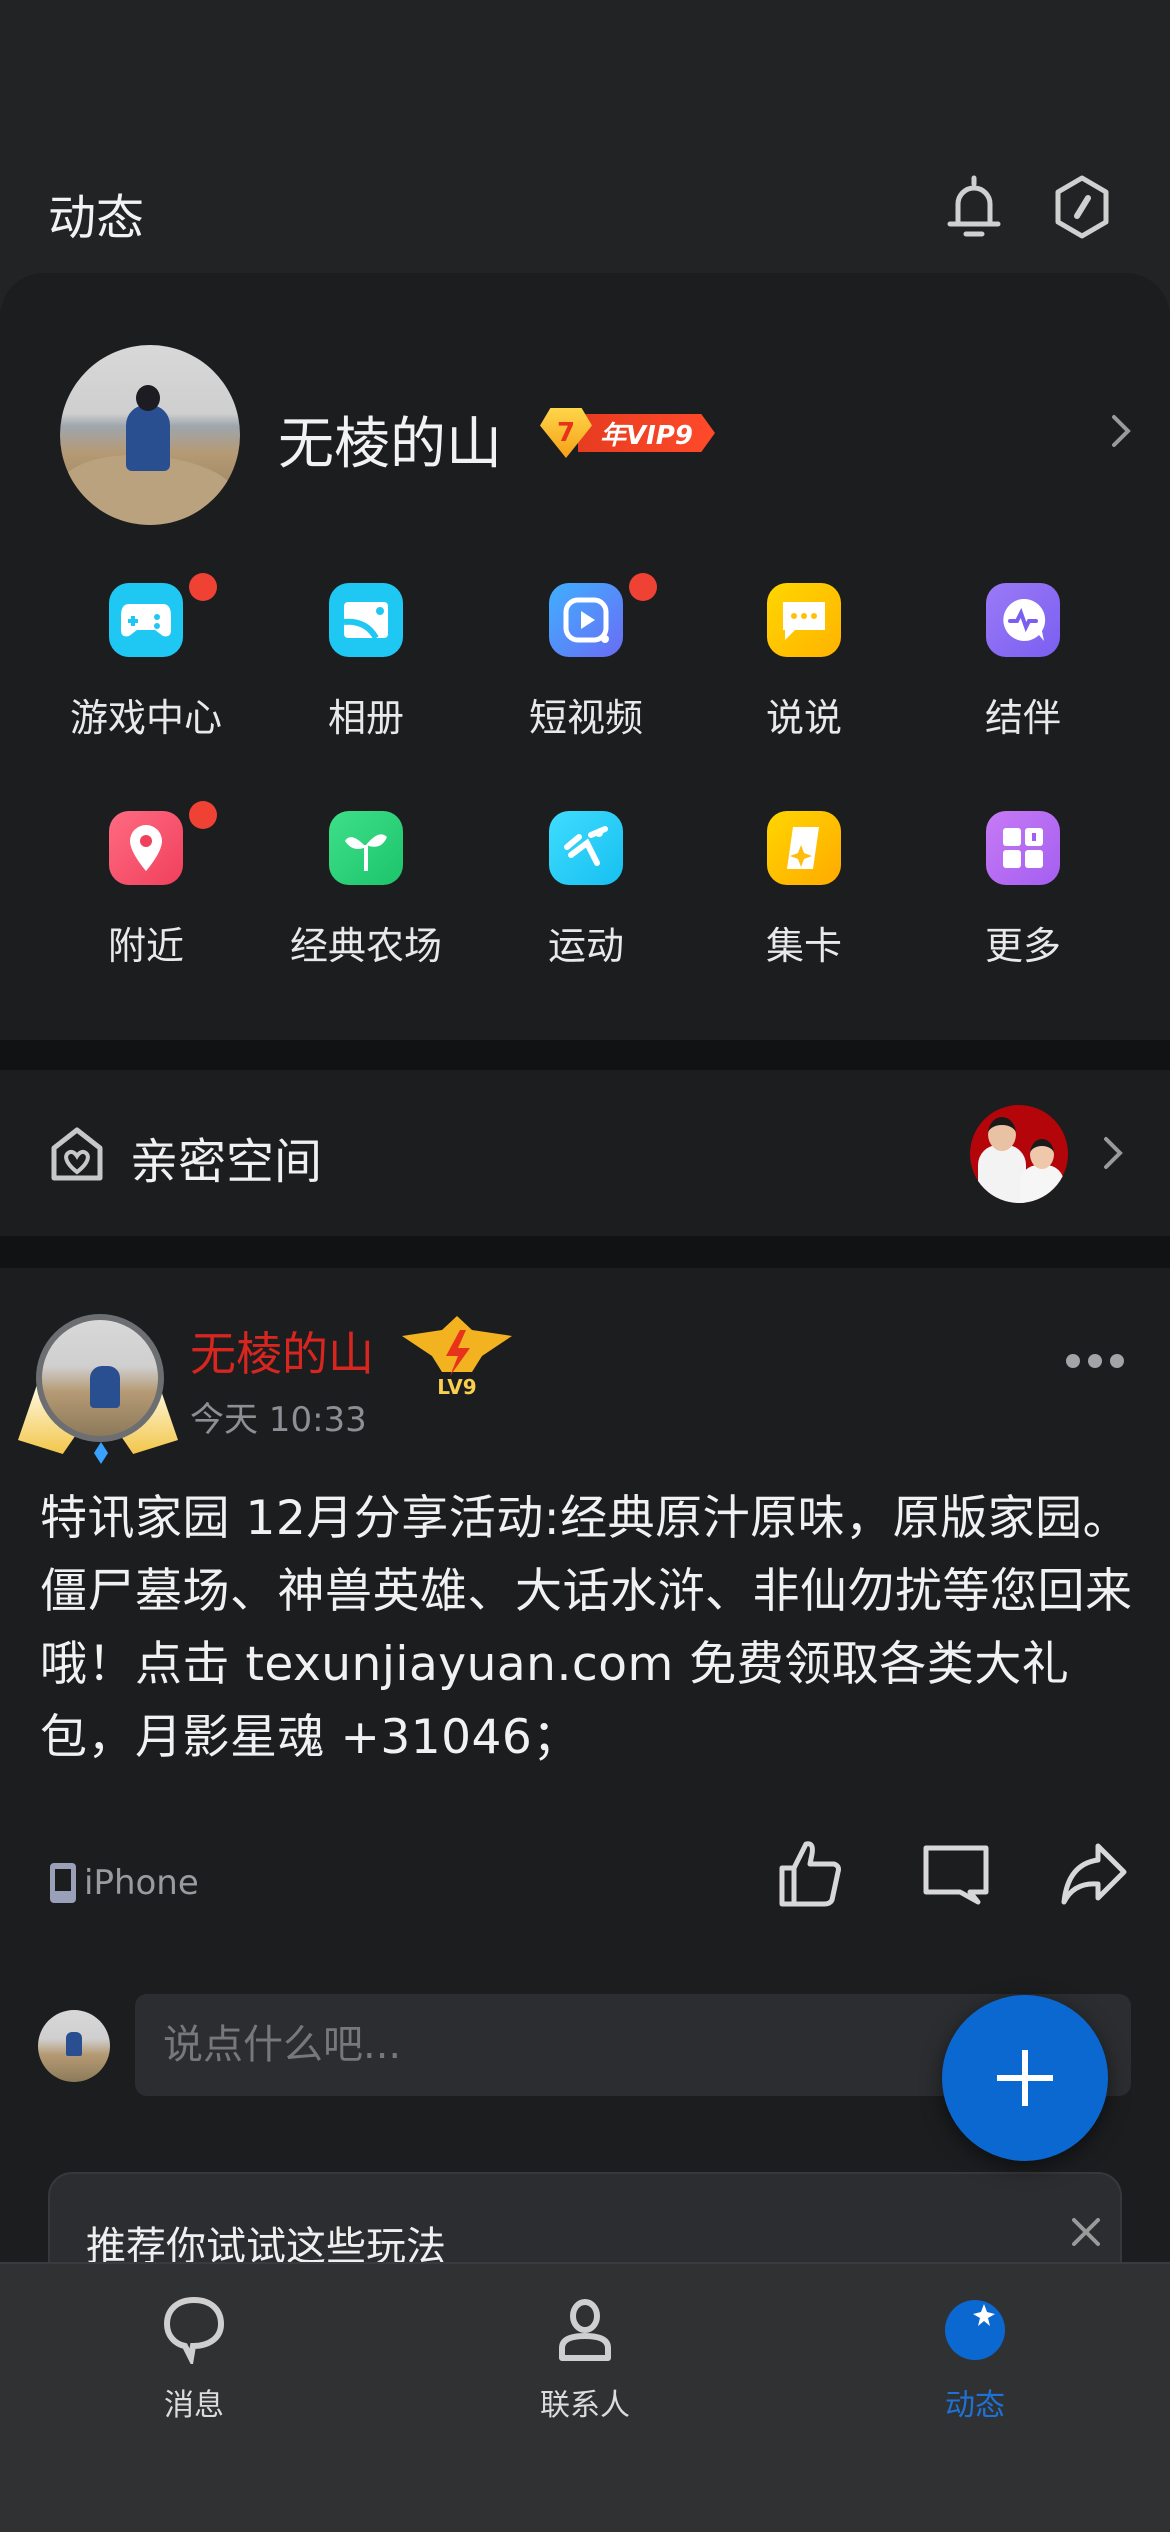 Image resolution: width=1170 pixels, height=2532 pixels. I want to click on share-icon, so click(1094, 1874).